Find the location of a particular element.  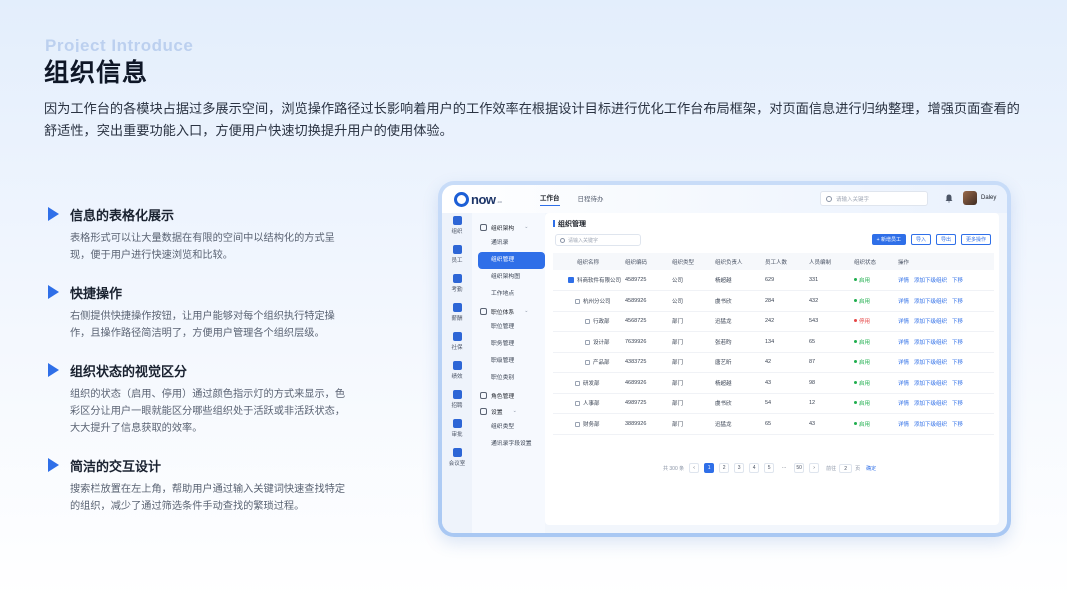

org-name: 人事部 is located at coordinates (591, 404).